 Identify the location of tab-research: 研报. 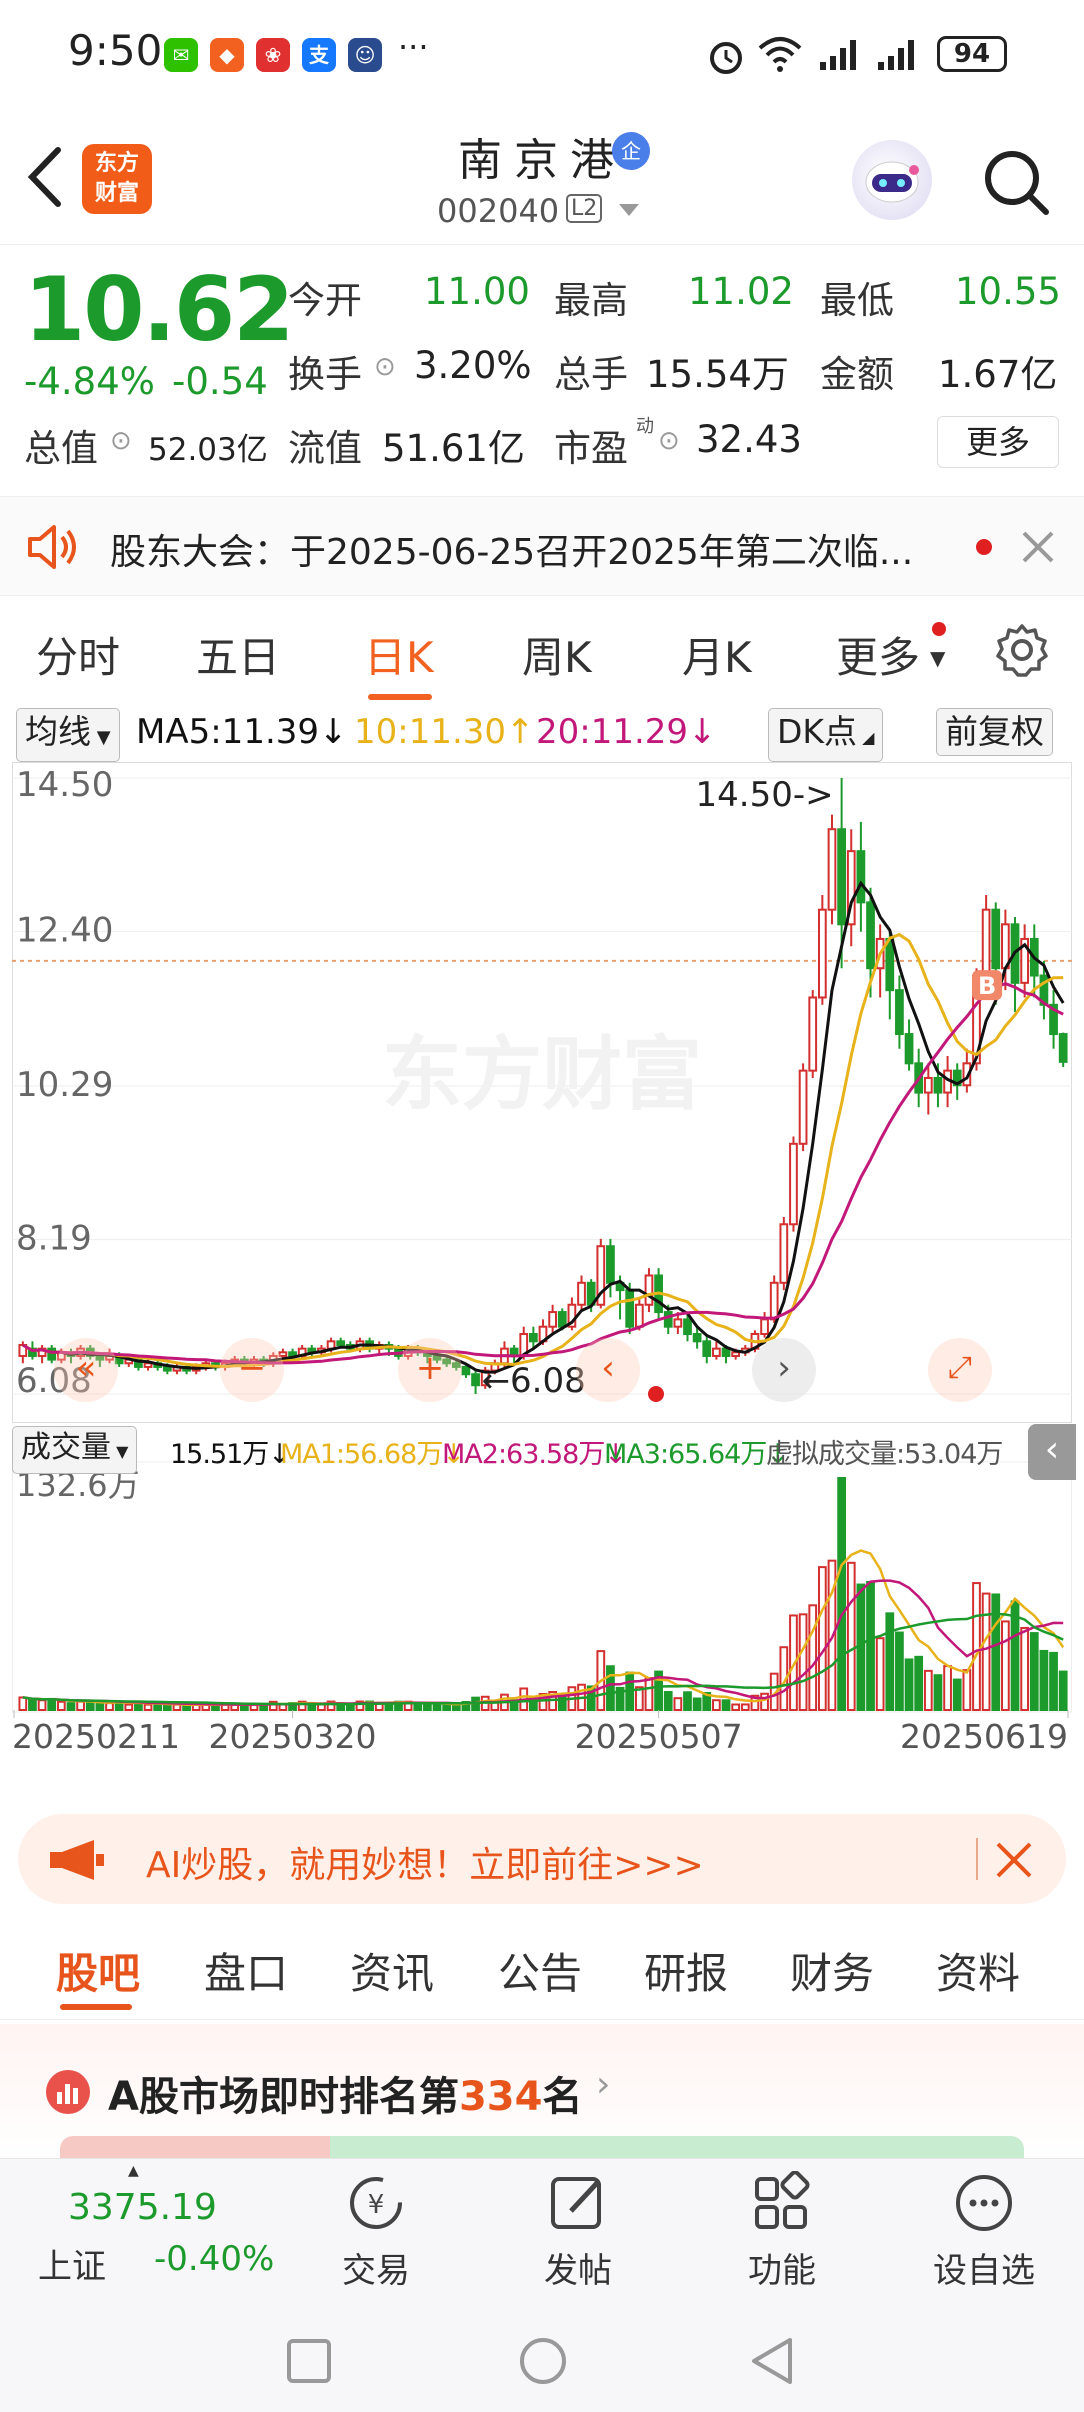
(686, 1970).